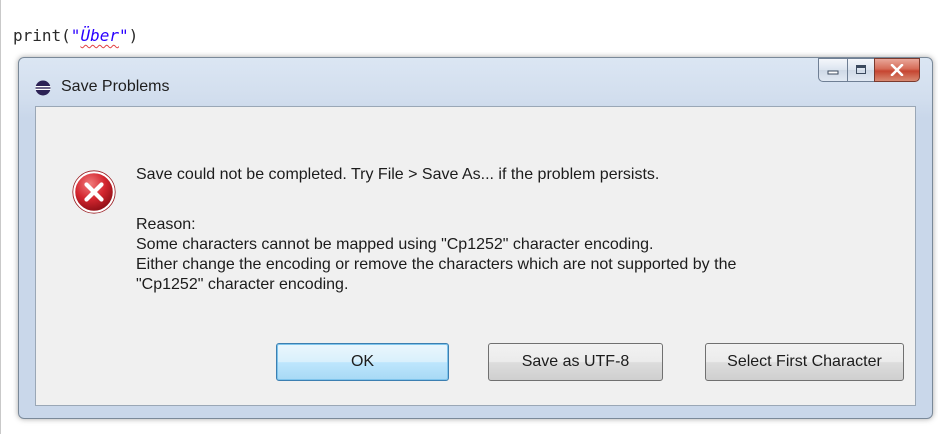 The width and height of the screenshot is (938, 434). Describe the element at coordinates (166, 224) in the screenshot. I see `reason-label: Reason:` at that location.